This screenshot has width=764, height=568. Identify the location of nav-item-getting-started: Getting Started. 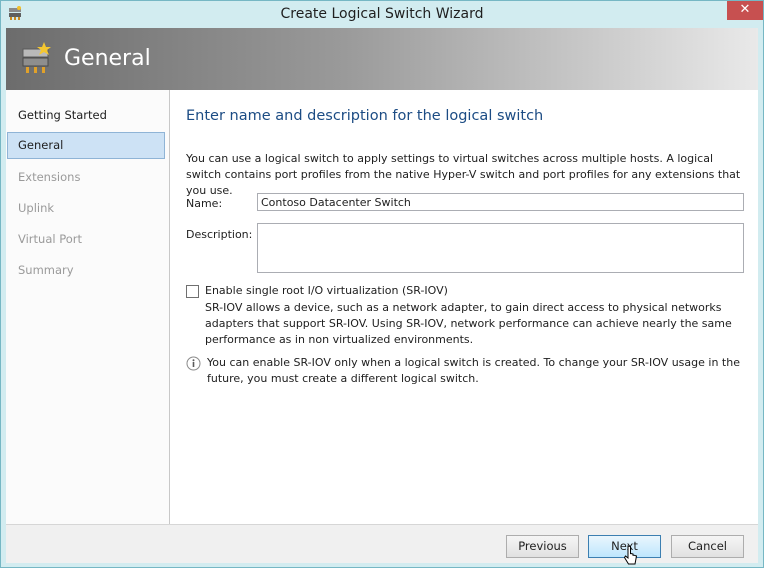
(86, 115).